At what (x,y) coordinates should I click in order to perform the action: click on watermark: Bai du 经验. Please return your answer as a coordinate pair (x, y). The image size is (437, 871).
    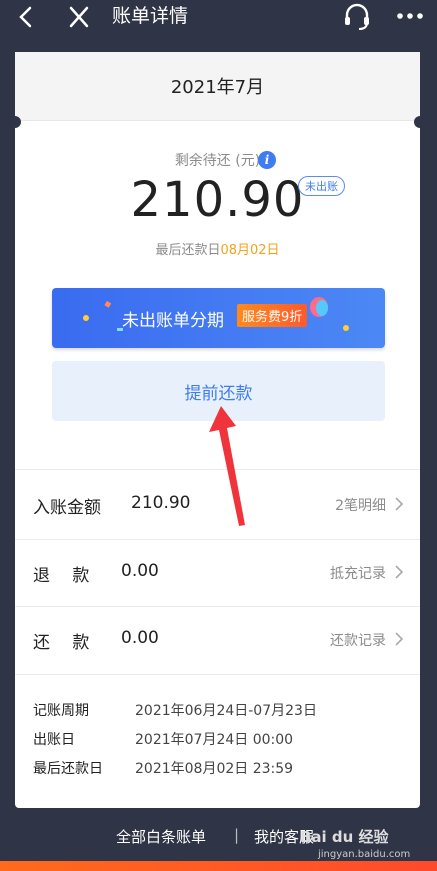
    Looking at the image, I should click on (344, 837).